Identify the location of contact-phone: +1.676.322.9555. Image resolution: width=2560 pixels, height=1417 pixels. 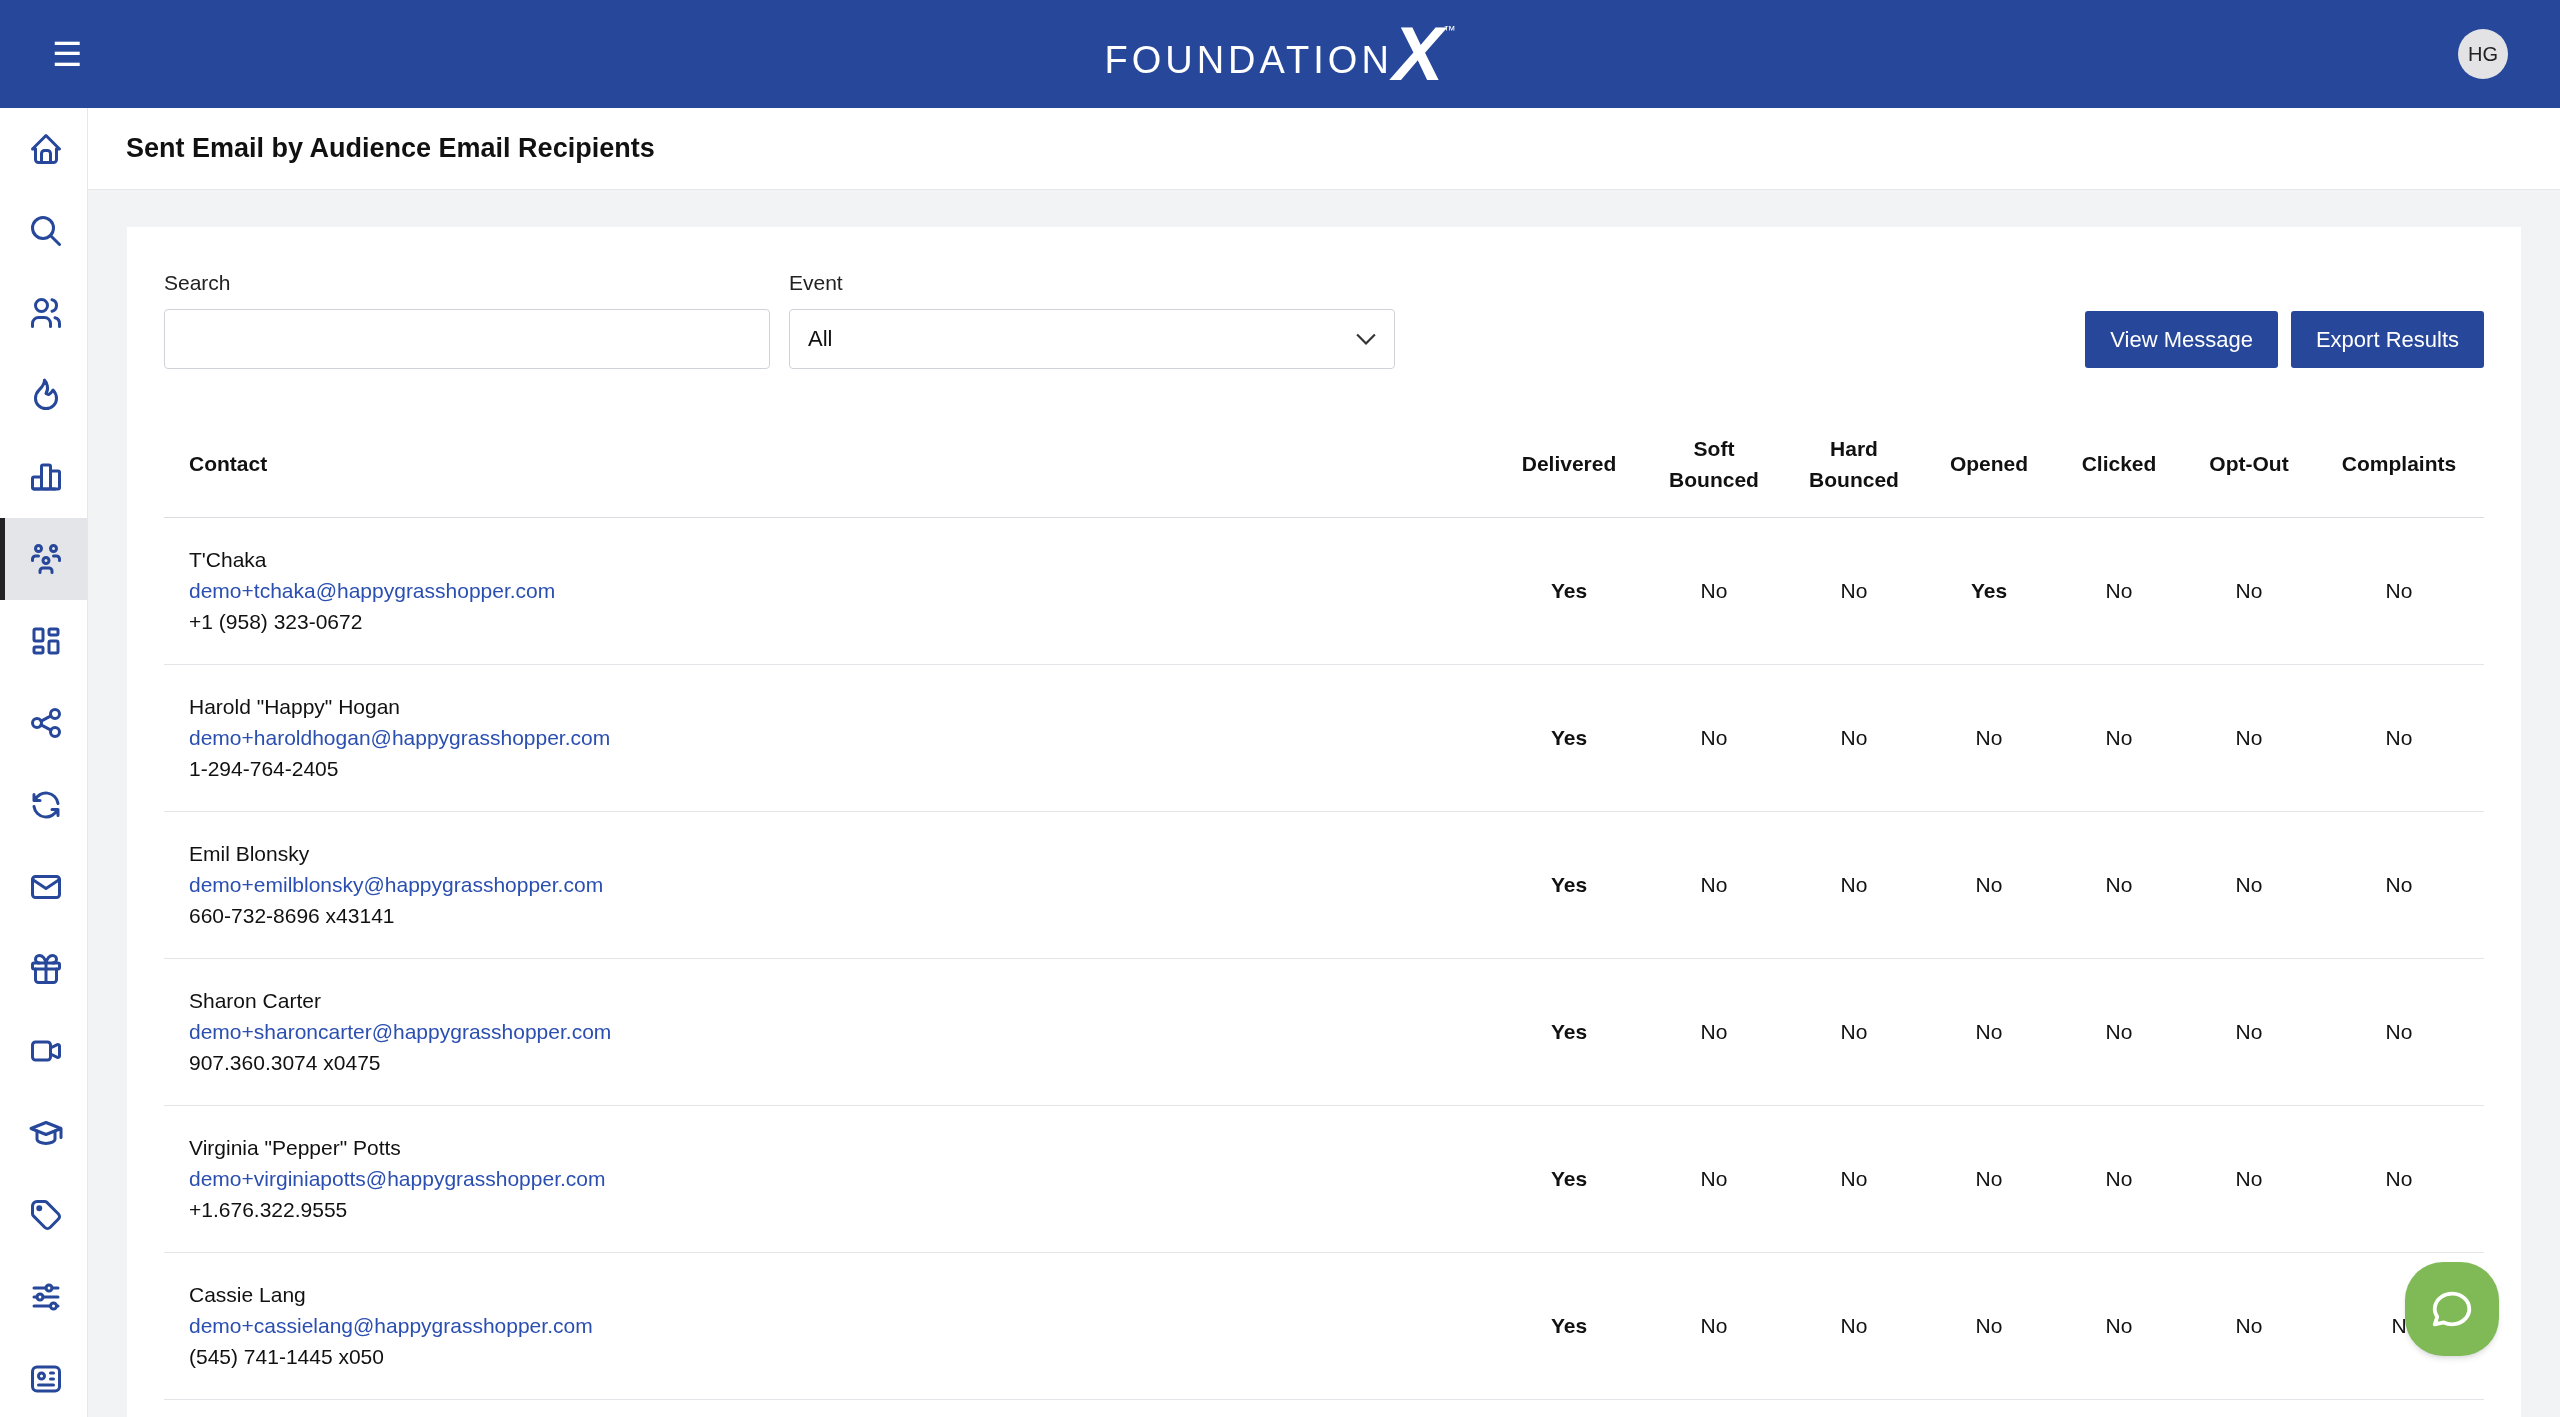
(268, 1210).